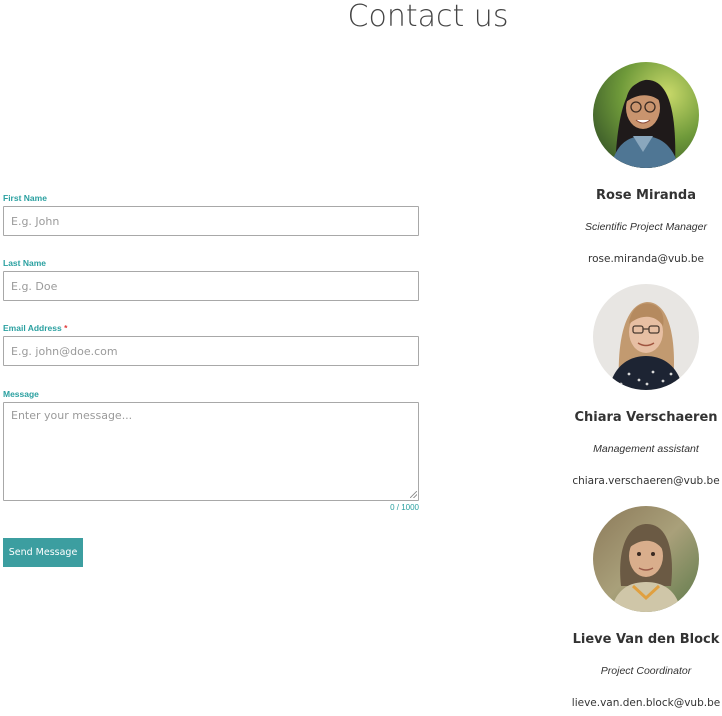 Image resolution: width=722 pixels, height=716 pixels. I want to click on textarea-resize-handle, so click(413, 494).